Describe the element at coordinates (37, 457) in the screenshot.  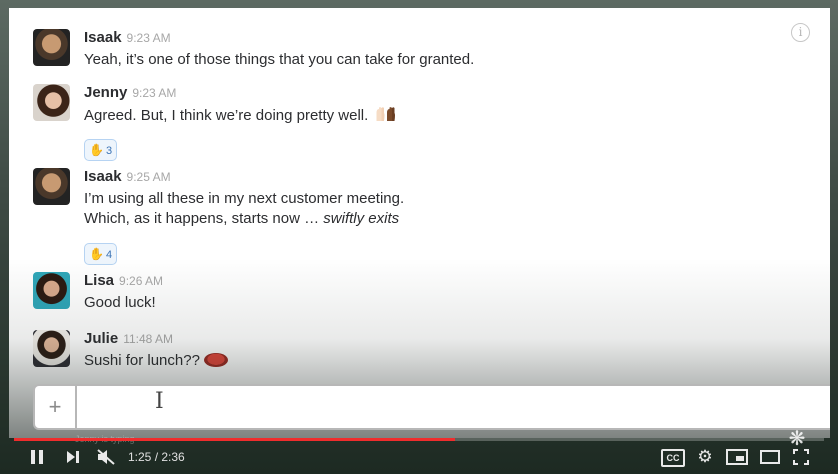
I see `pause-icon` at that location.